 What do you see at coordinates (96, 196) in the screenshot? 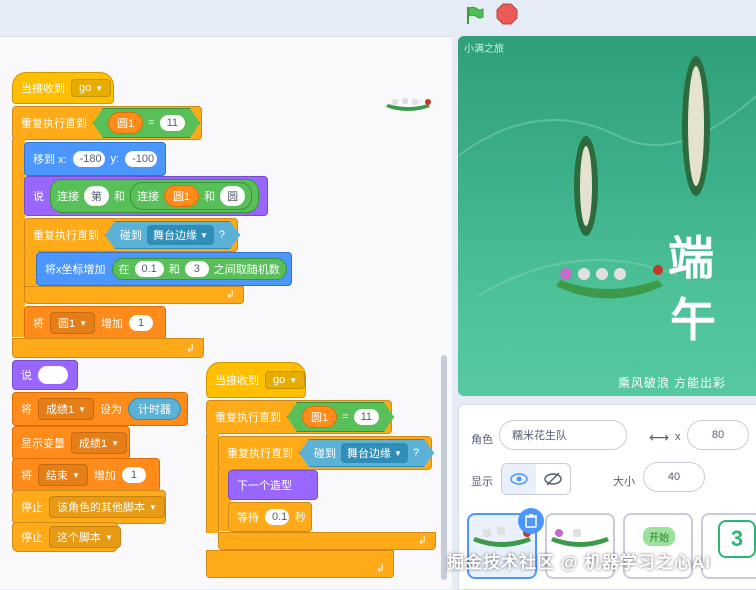
I see `join-text-1: 第` at bounding box center [96, 196].